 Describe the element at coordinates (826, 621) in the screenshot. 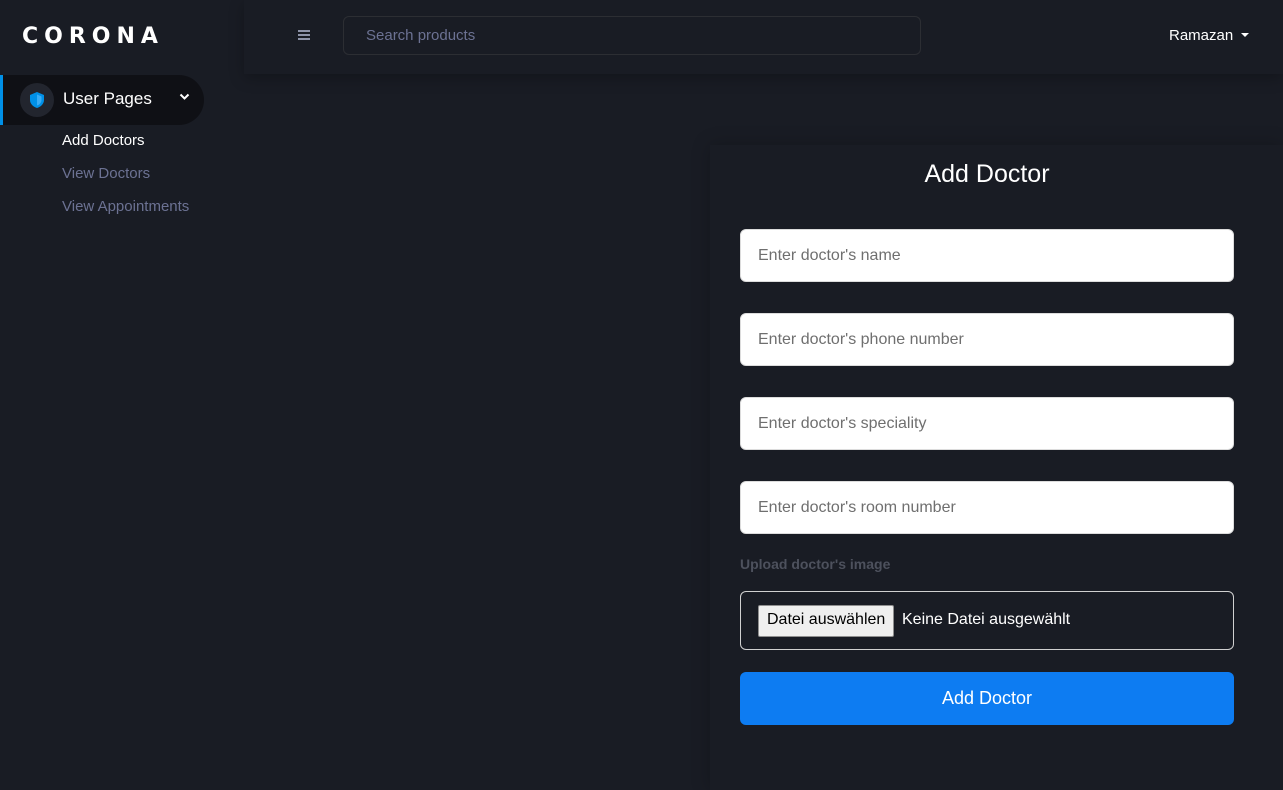

I see `choose-file-button: Datei auswählen` at that location.